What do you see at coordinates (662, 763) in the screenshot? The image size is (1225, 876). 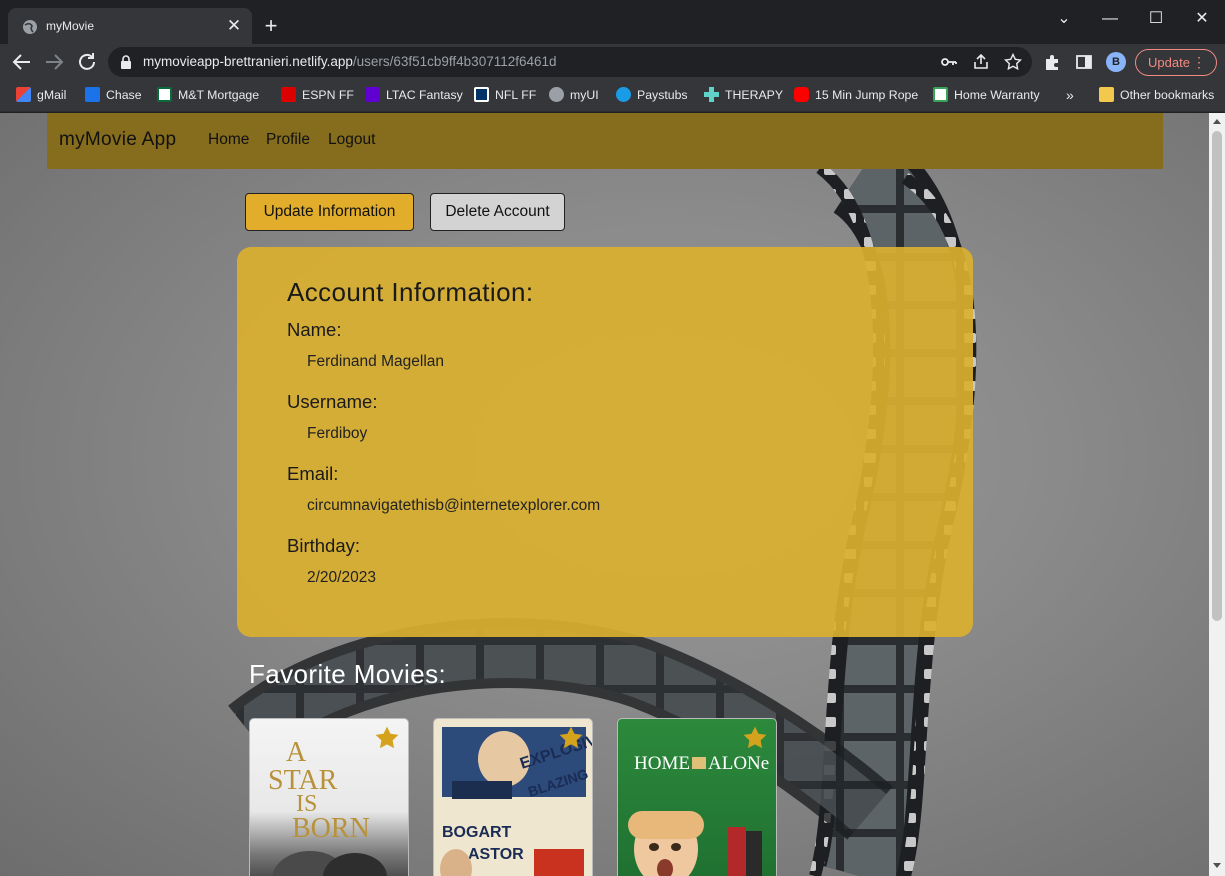 I see `svg-text: HOME` at bounding box center [662, 763].